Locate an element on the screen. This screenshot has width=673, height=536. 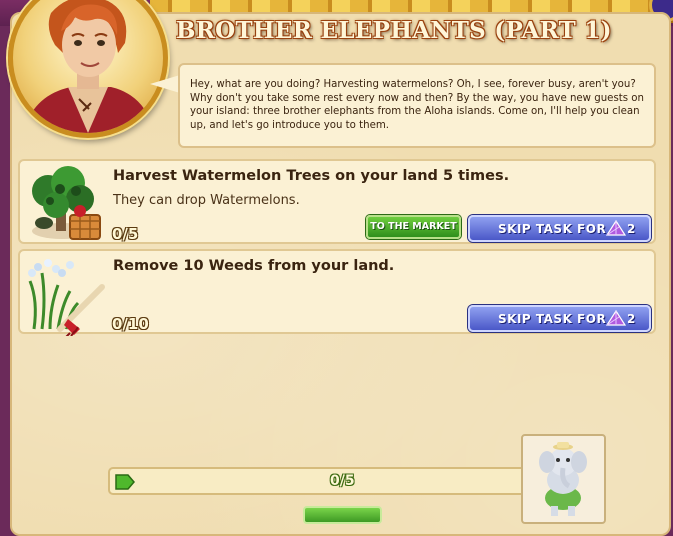
speech-tail is located at coordinates (165, 84).